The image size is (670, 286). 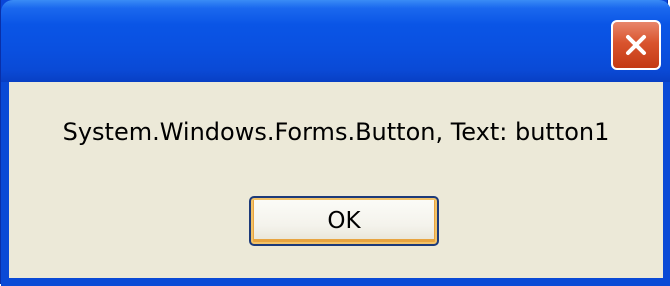 I want to click on window-frame-left, so click(x=5, y=184).